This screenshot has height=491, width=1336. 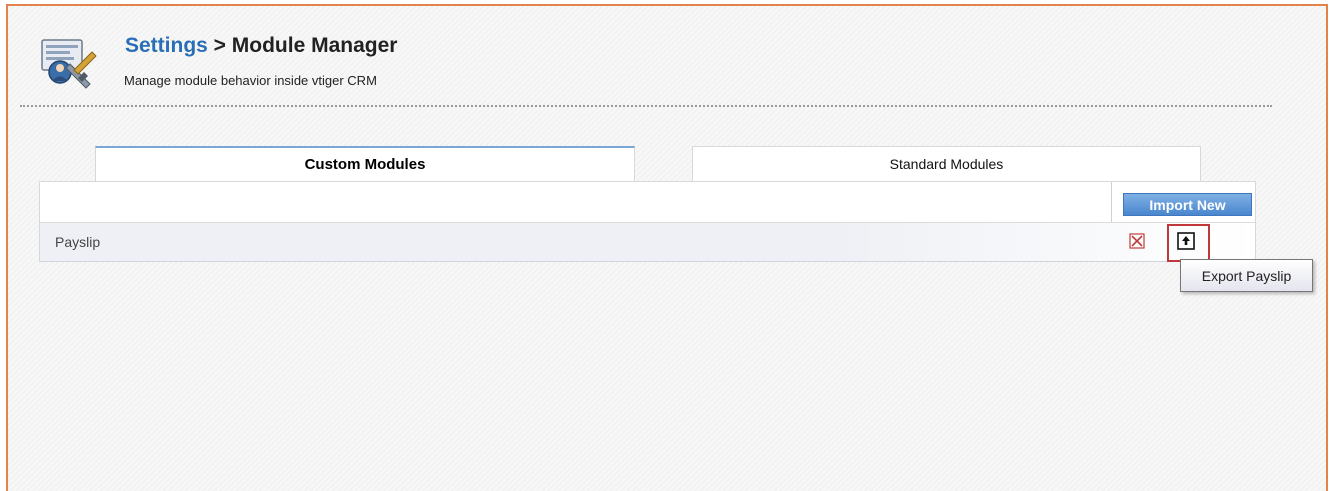 What do you see at coordinates (314, 45) in the screenshot?
I see `page-heading: Module Manager` at bounding box center [314, 45].